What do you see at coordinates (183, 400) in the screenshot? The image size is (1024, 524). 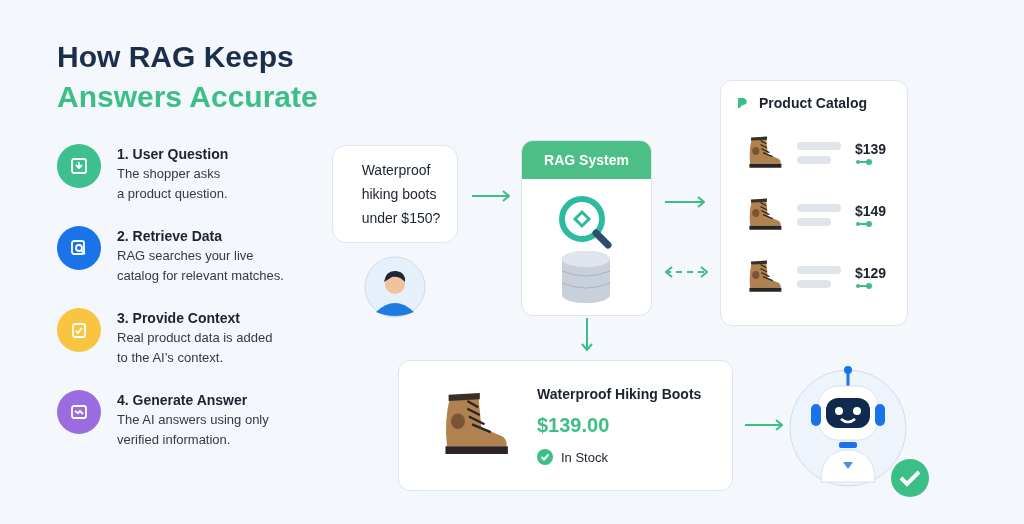 I see `step-heading: 4. Generate Answer` at bounding box center [183, 400].